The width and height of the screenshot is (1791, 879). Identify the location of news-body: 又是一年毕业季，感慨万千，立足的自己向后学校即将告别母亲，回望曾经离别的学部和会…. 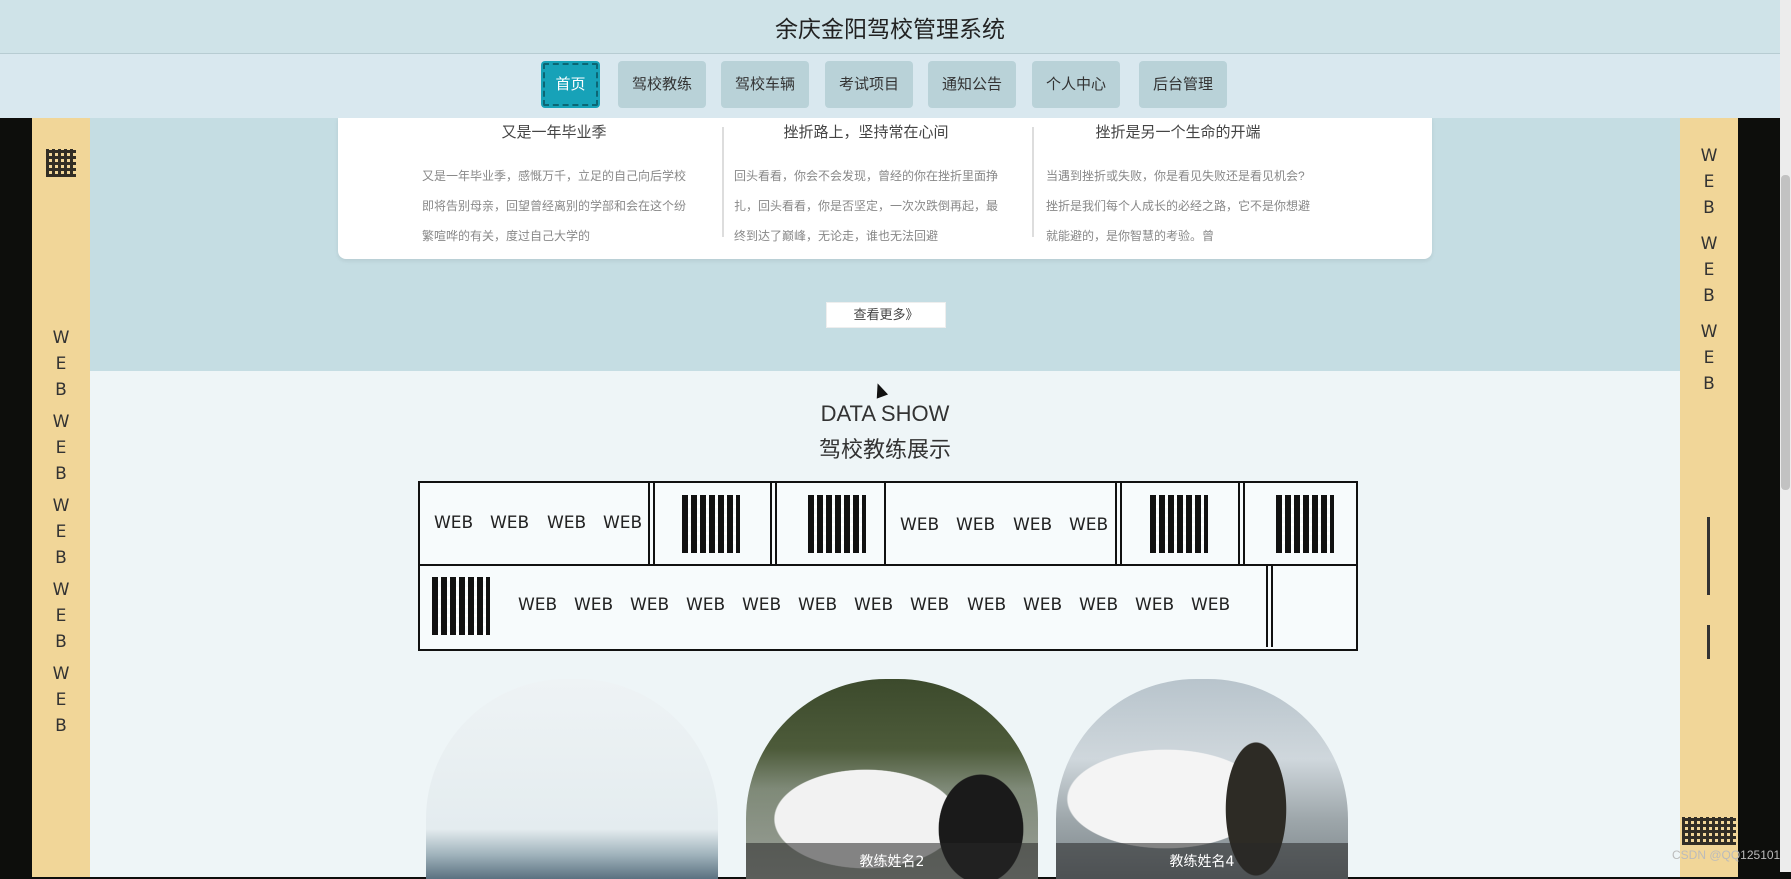
(554, 206).